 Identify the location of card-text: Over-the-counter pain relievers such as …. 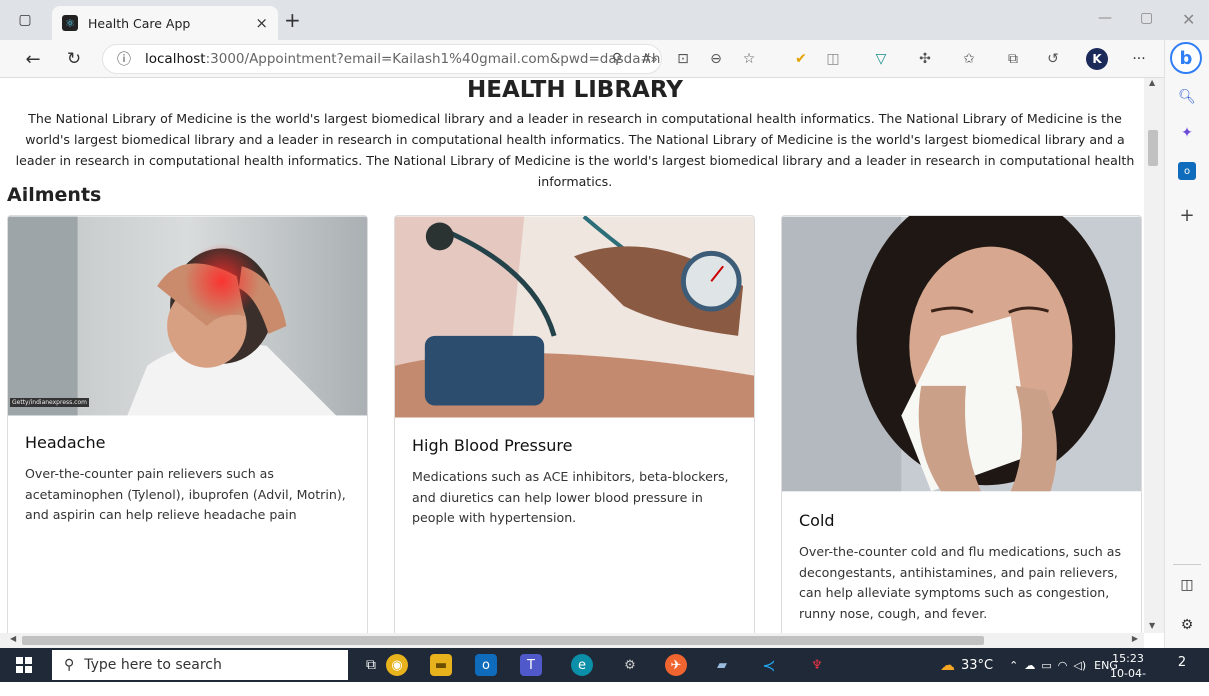
(185, 494).